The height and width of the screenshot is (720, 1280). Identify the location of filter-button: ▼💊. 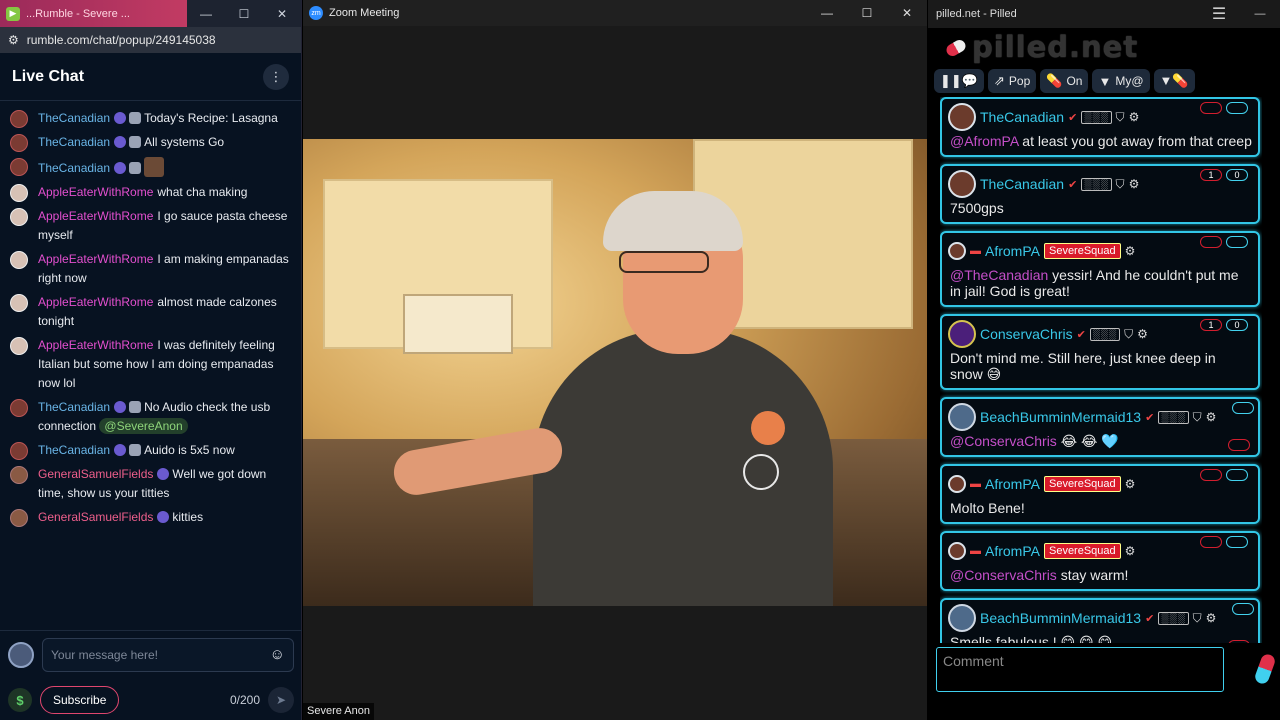
(1174, 81).